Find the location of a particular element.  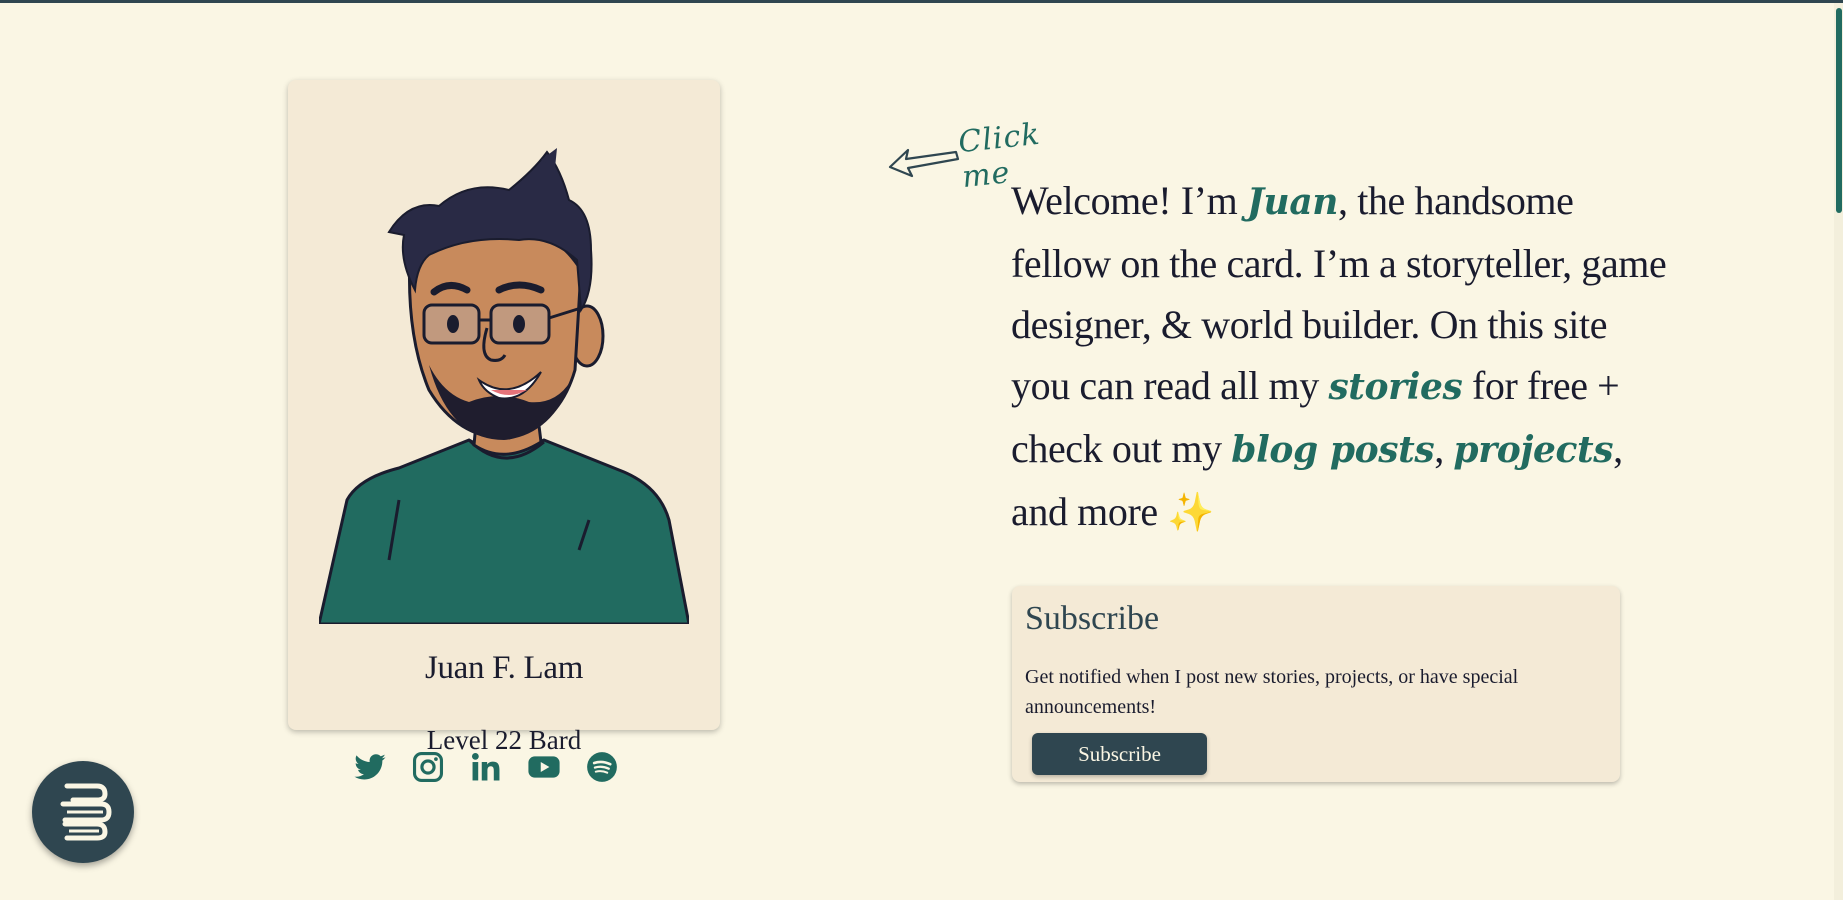

projects-link: projects is located at coordinates (1533, 450).